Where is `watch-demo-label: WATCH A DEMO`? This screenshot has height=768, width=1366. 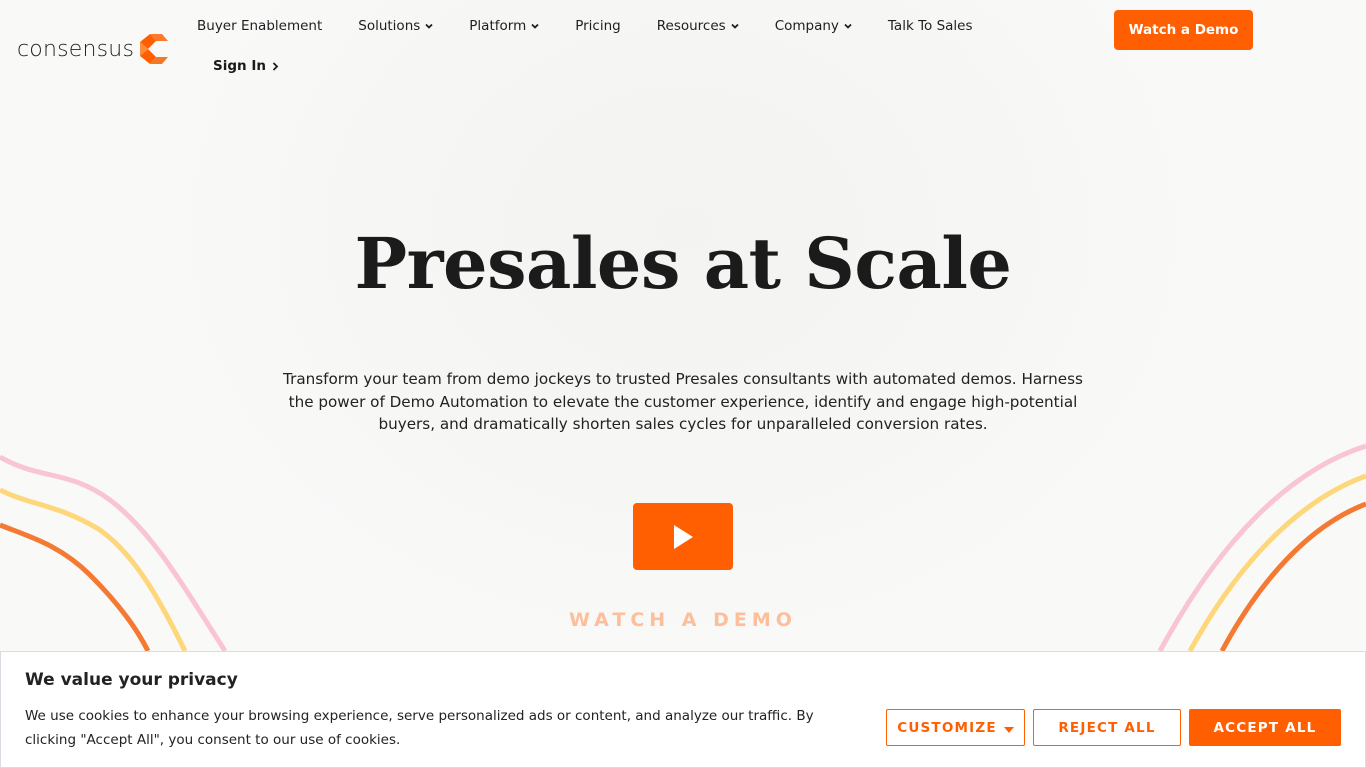
watch-demo-label: WATCH A DEMO is located at coordinates (683, 620).